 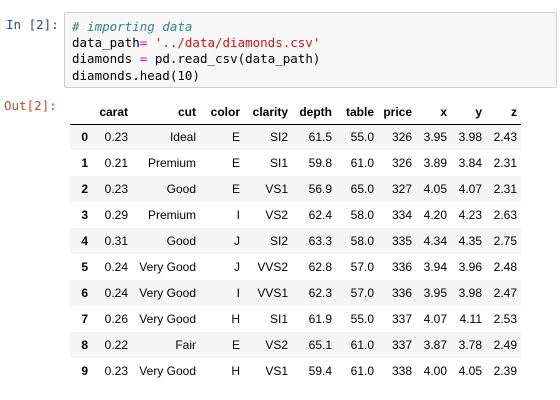 I want to click on table-cell: 3.89, so click(x=435, y=163).